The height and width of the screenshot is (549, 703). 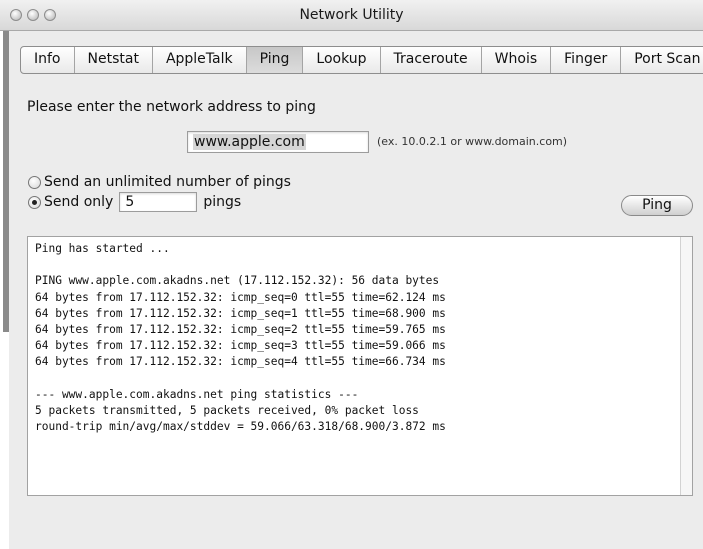 I want to click on output-scrollbar, so click(x=686, y=366).